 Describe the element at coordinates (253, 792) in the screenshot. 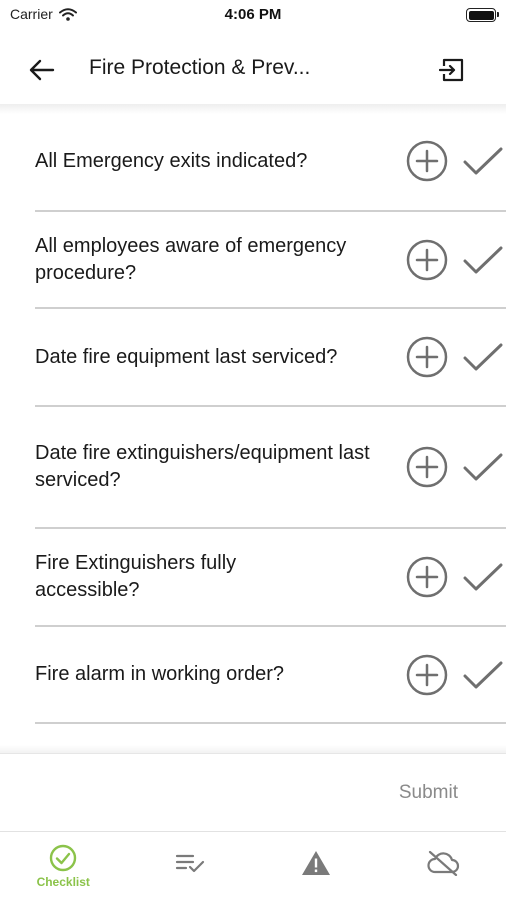

I see `submit-bar: Submit` at that location.